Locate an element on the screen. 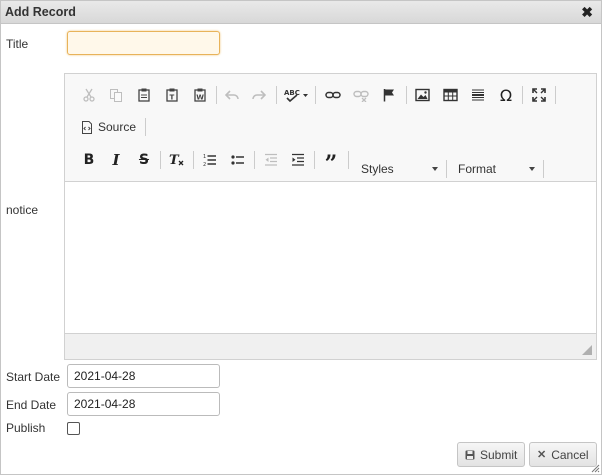 The width and height of the screenshot is (602, 475). anchor-flag-icon is located at coordinates (389, 95).